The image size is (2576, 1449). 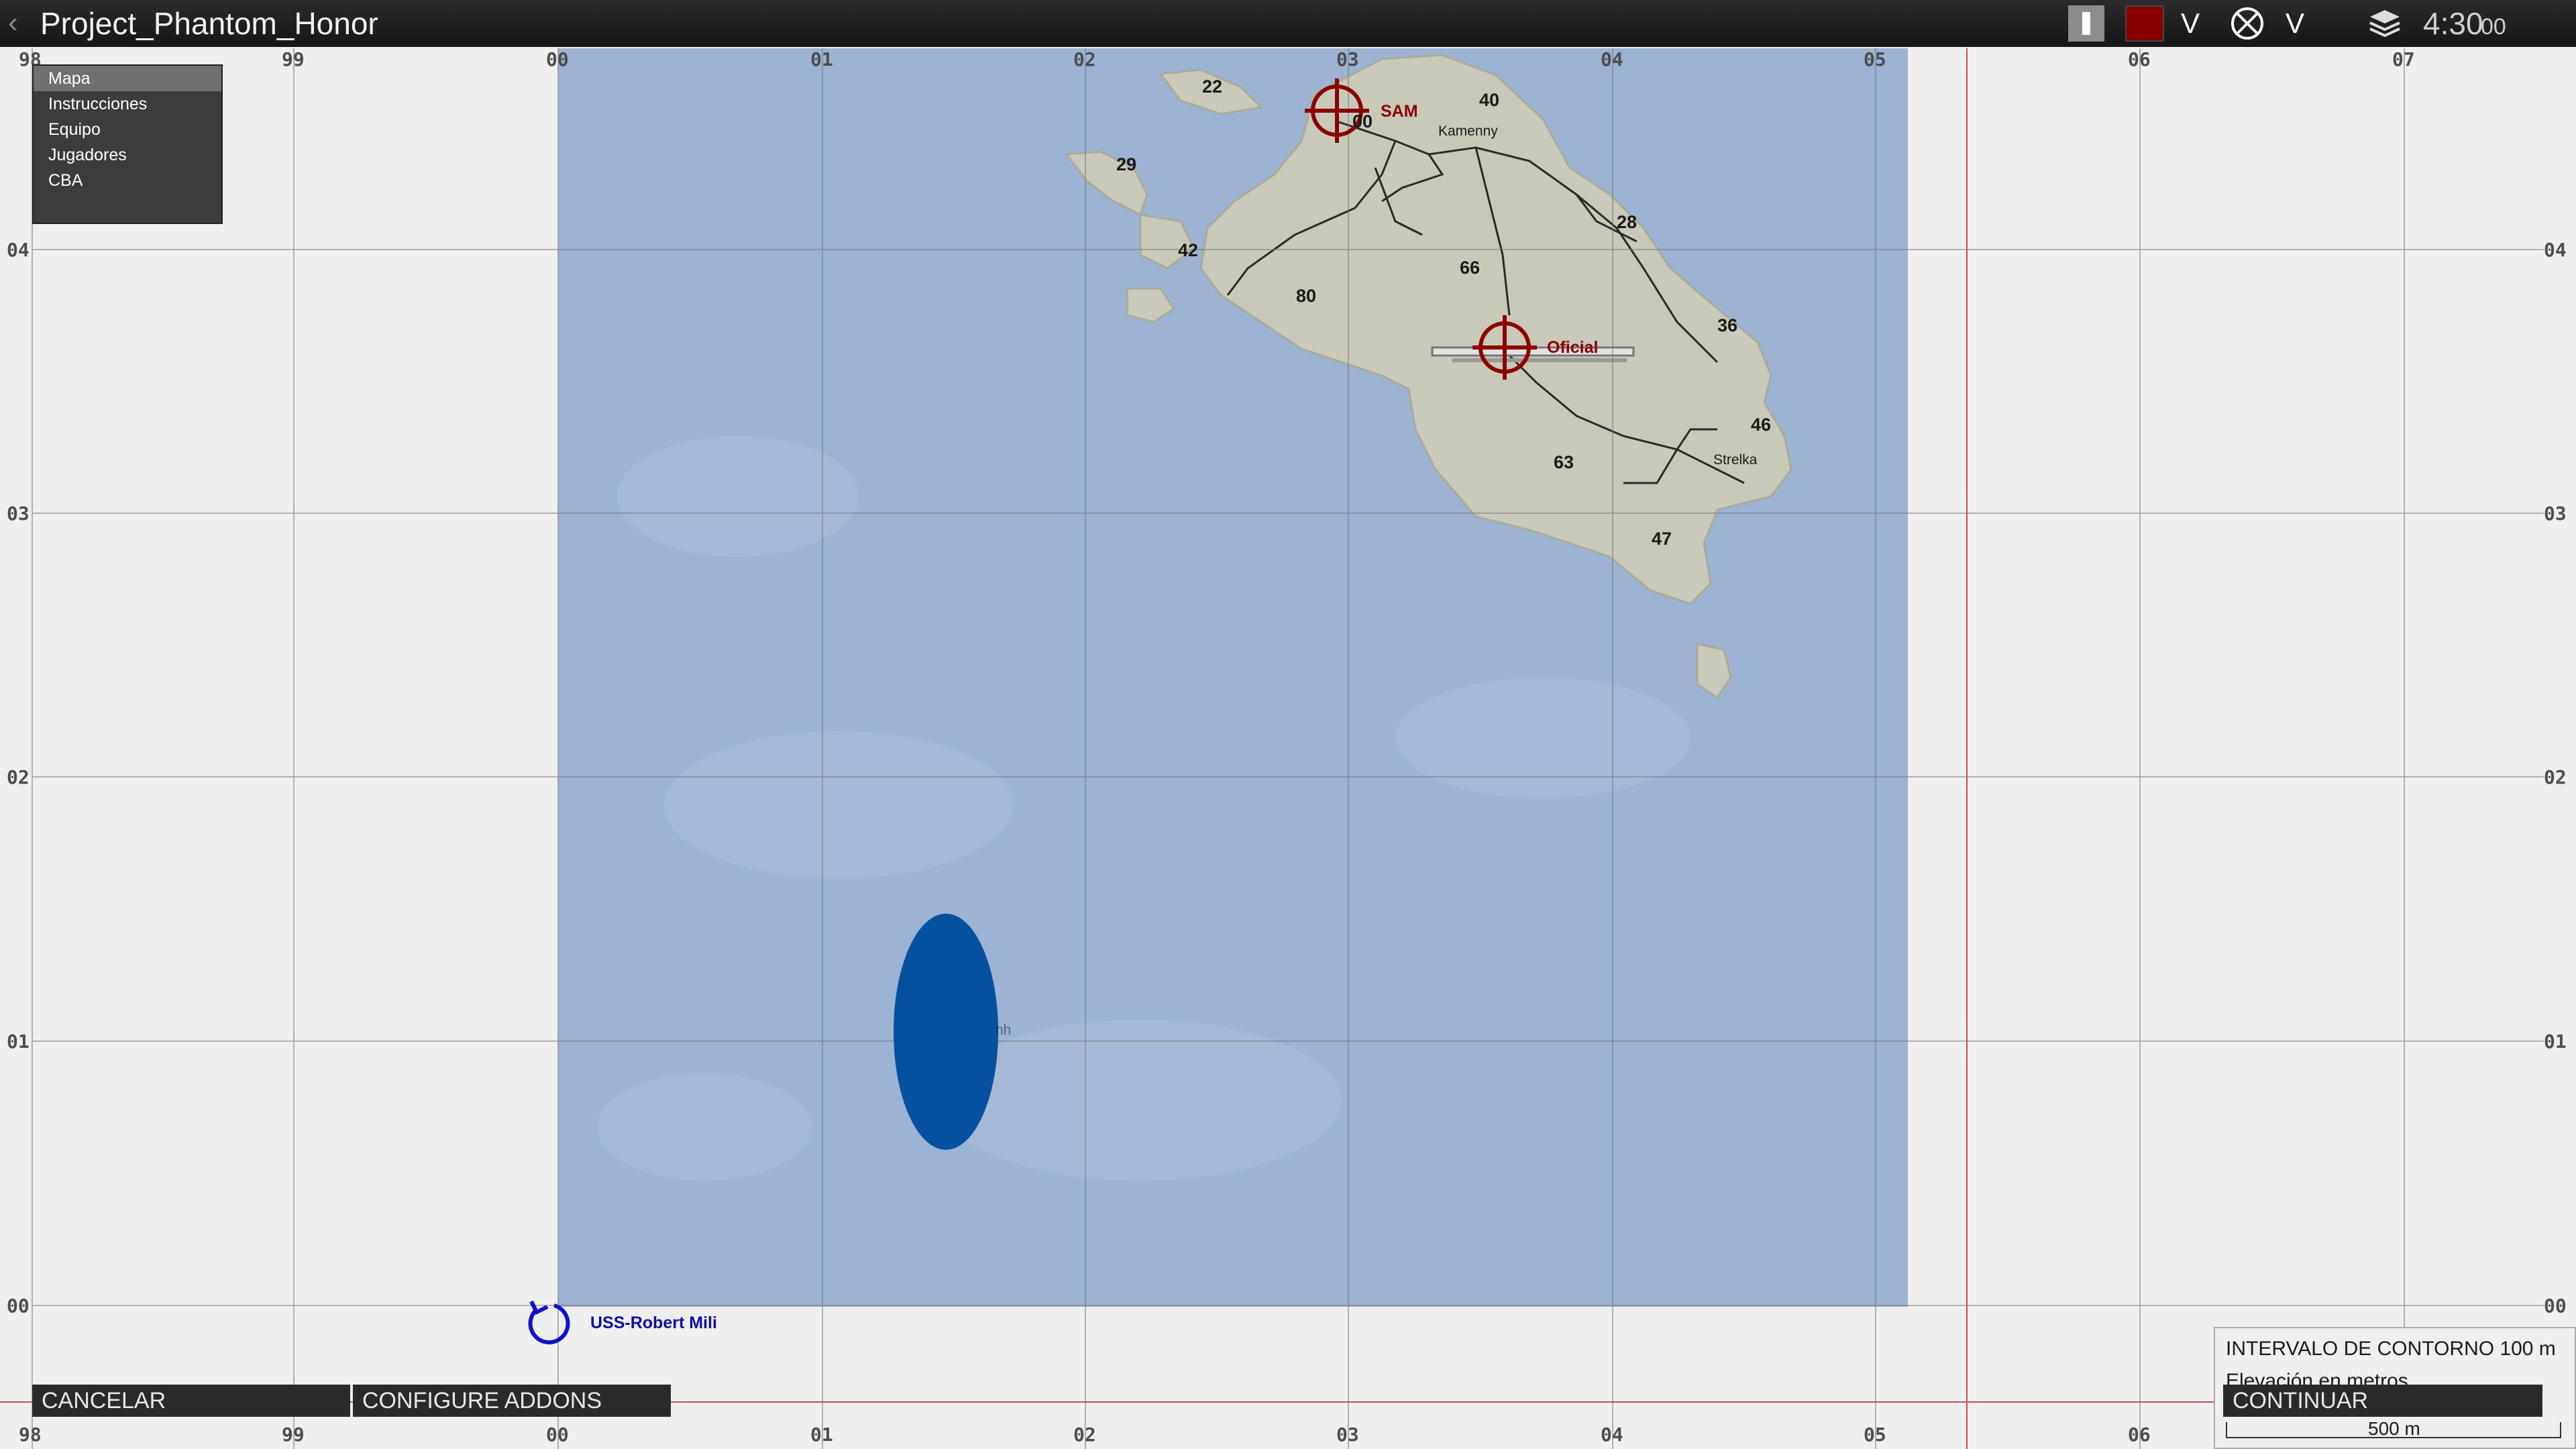 I want to click on briefing-menu: Mapa Instrucciones Equipo Jugadores CBA, so click(x=127, y=144).